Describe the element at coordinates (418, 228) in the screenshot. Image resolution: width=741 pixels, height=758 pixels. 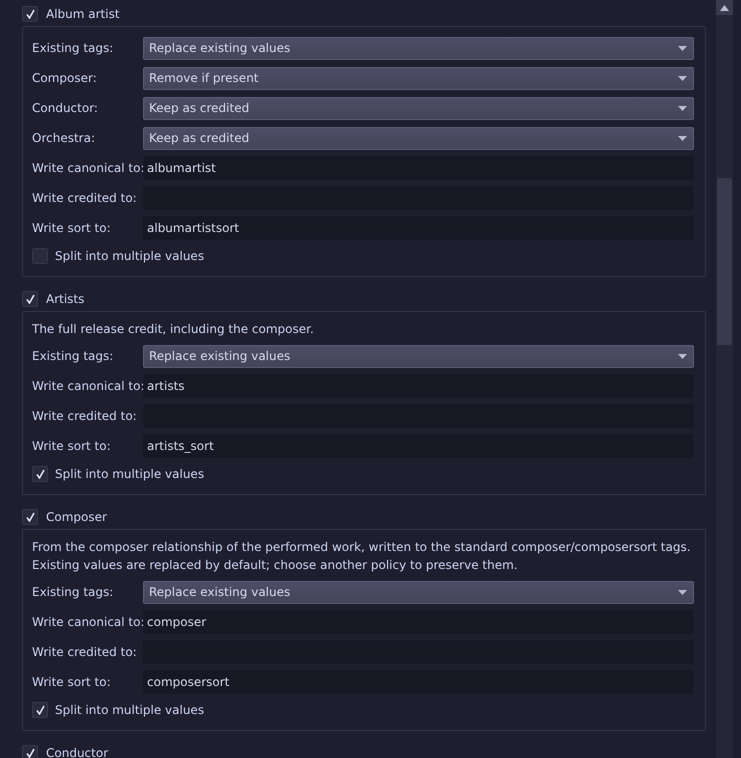
I see `text-field: albumartistsort` at that location.